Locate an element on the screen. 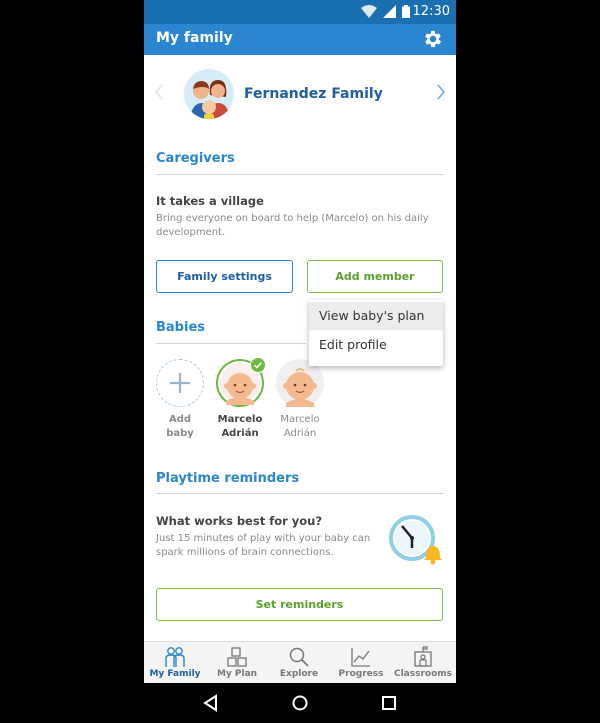 This screenshot has height=723, width=600. cellular-icon is located at coordinates (389, 11).